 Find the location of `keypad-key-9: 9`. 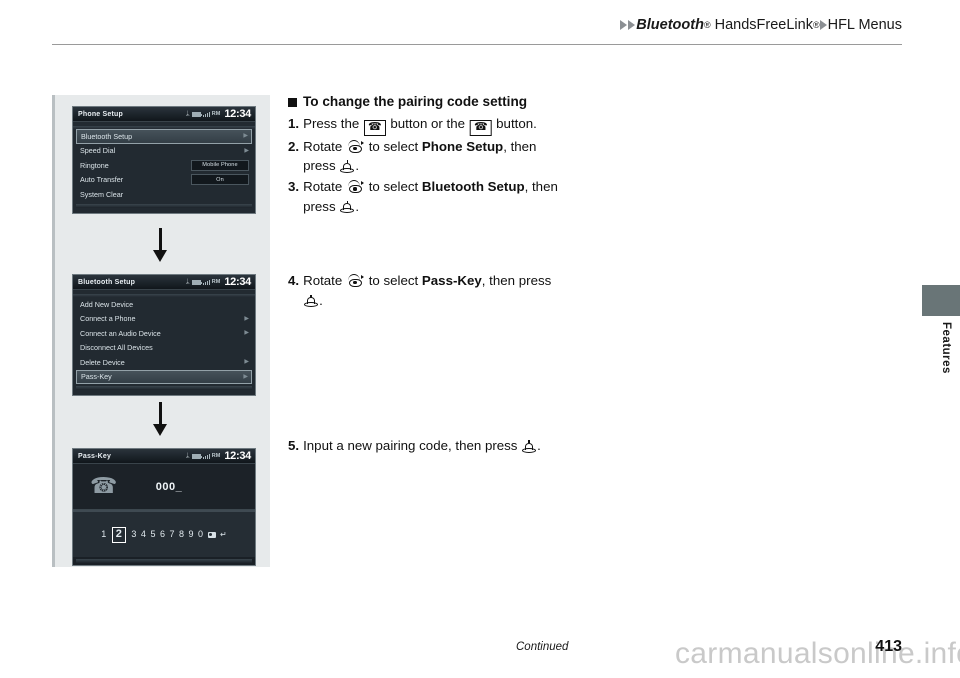

keypad-key-9: 9 is located at coordinates (191, 534).